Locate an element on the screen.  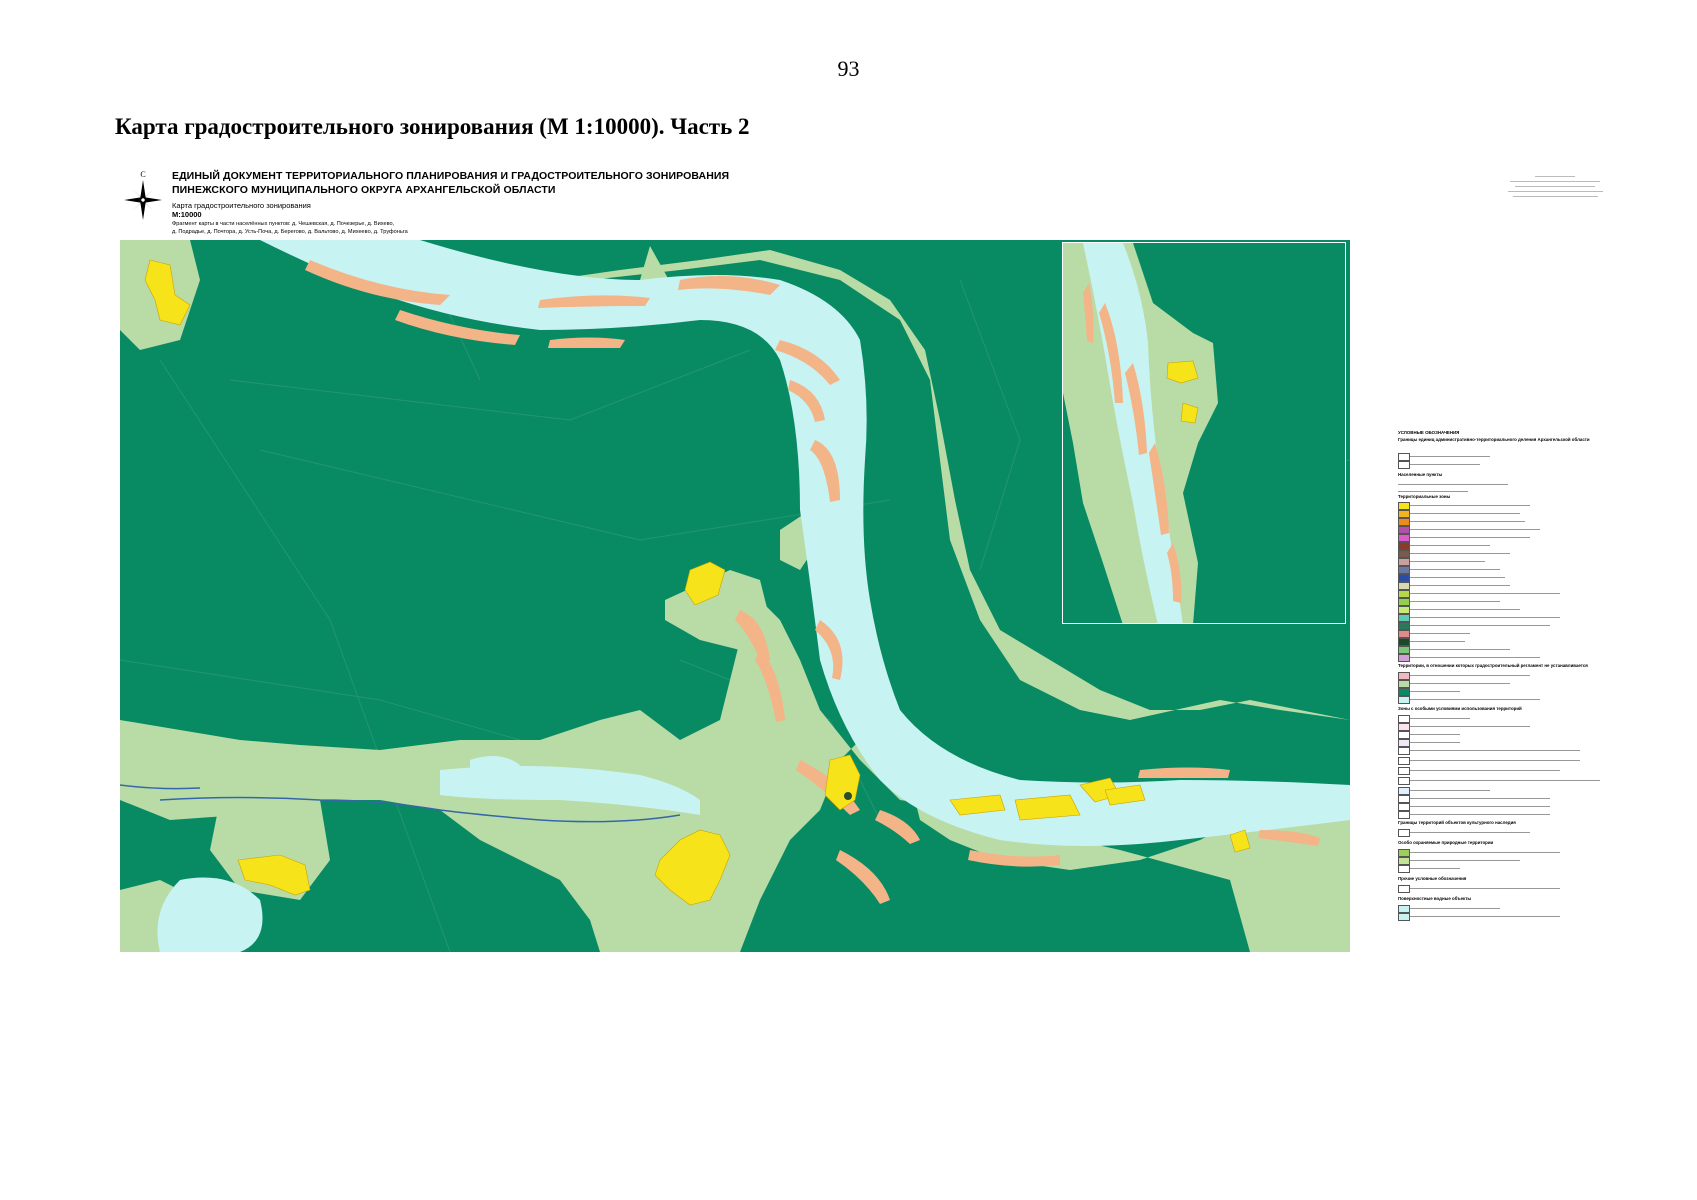
inset-map is located at coordinates (1204, 433).